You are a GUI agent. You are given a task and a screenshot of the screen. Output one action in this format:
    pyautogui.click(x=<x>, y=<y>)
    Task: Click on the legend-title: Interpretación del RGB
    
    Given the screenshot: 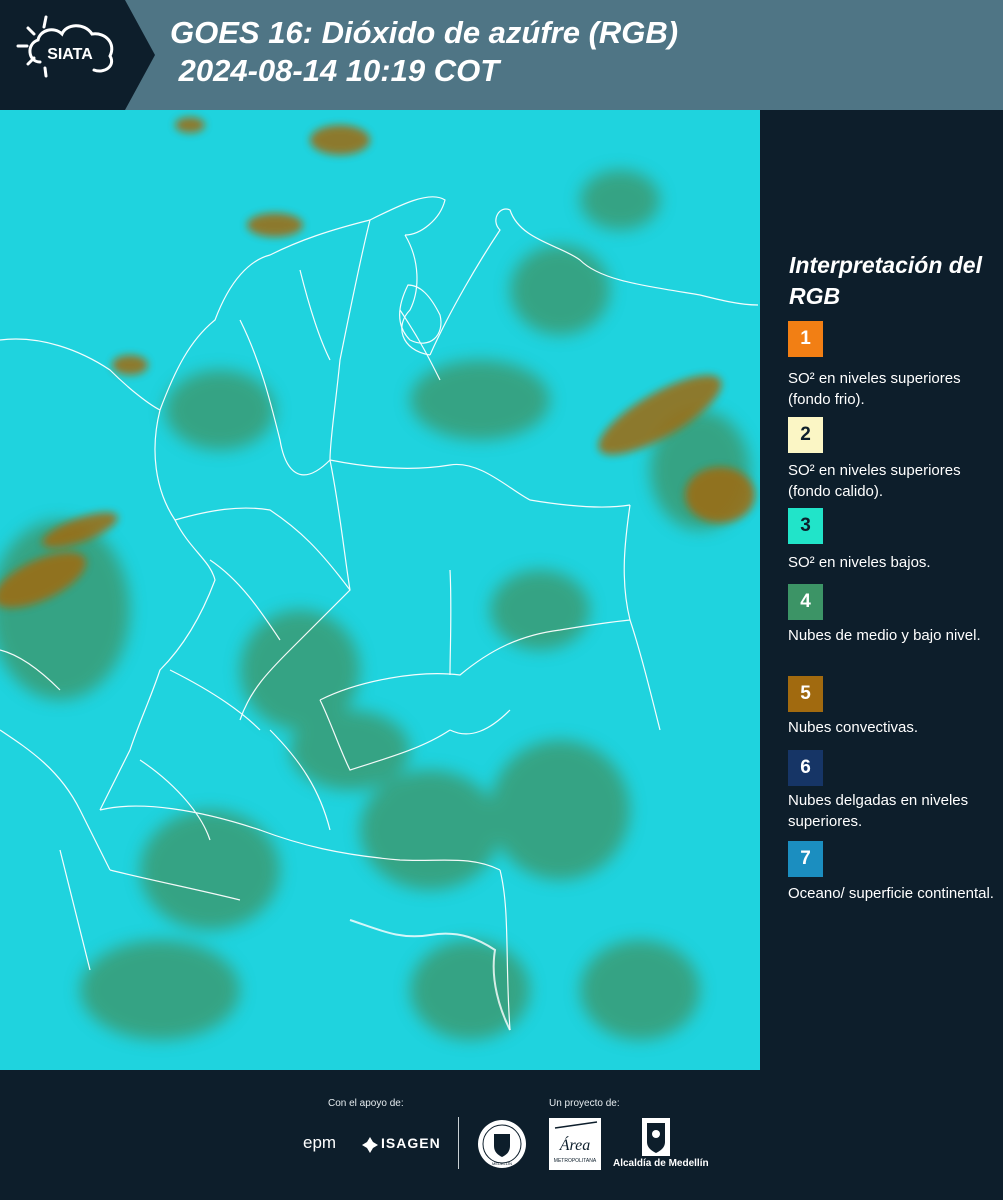 What is the action you would take?
    pyautogui.click(x=885, y=280)
    